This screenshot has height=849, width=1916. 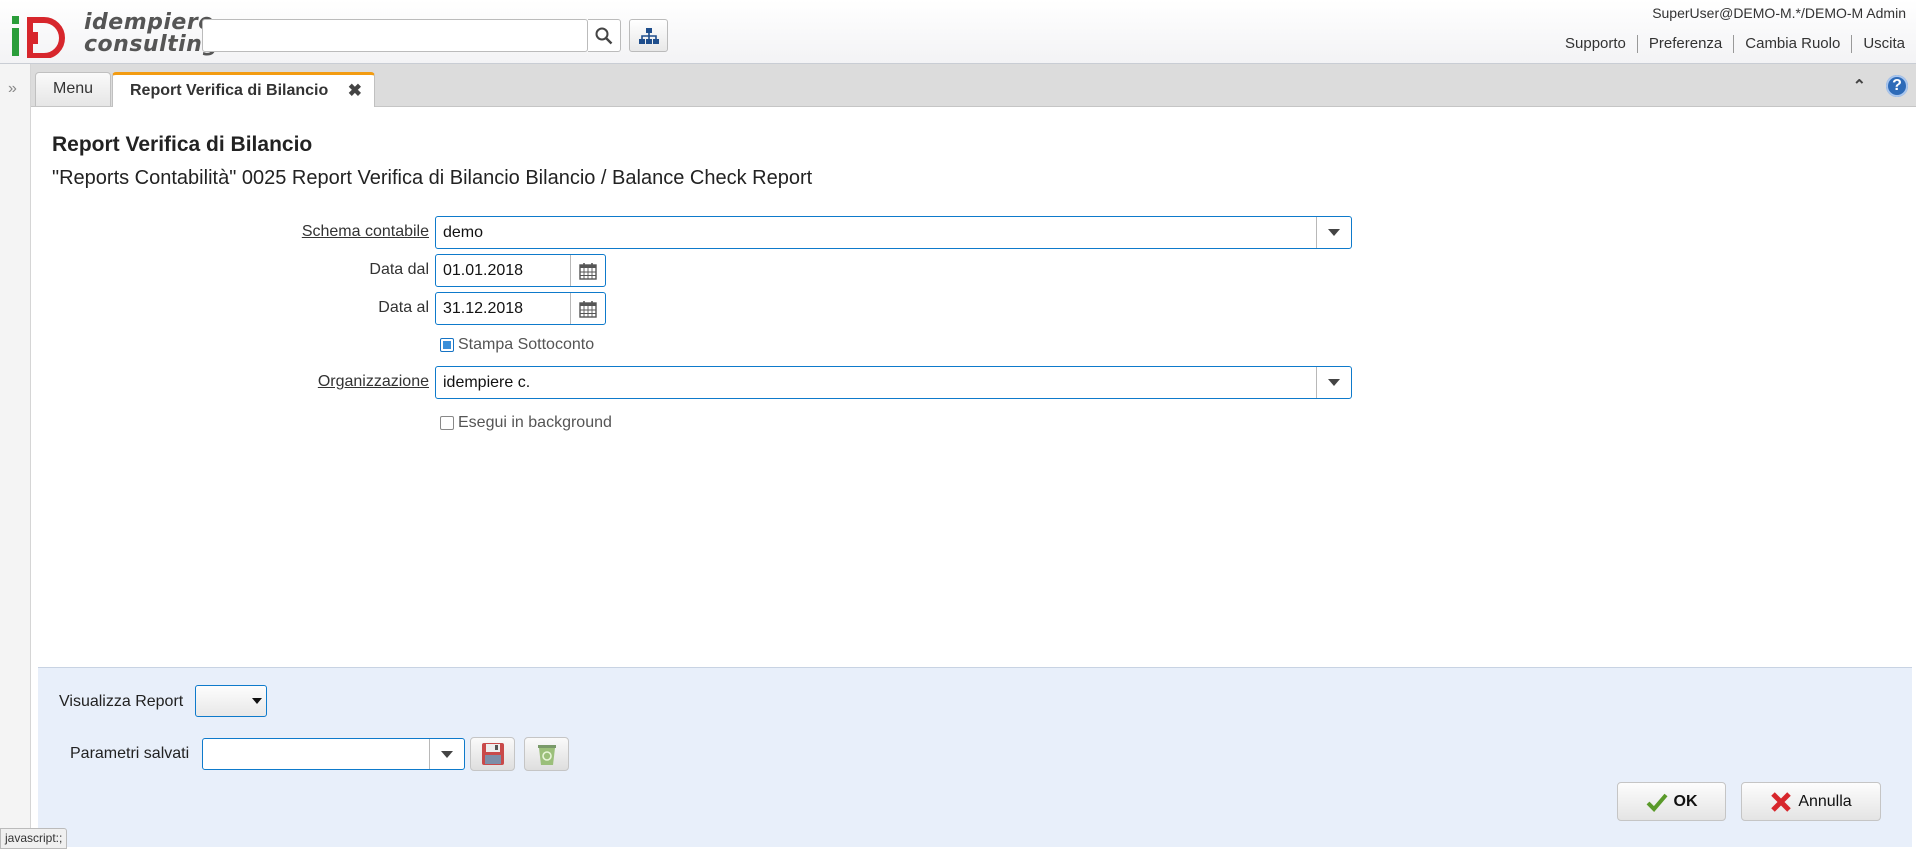 What do you see at coordinates (130, 753) in the screenshot?
I see `saved-params-label: Parametri salvati` at bounding box center [130, 753].